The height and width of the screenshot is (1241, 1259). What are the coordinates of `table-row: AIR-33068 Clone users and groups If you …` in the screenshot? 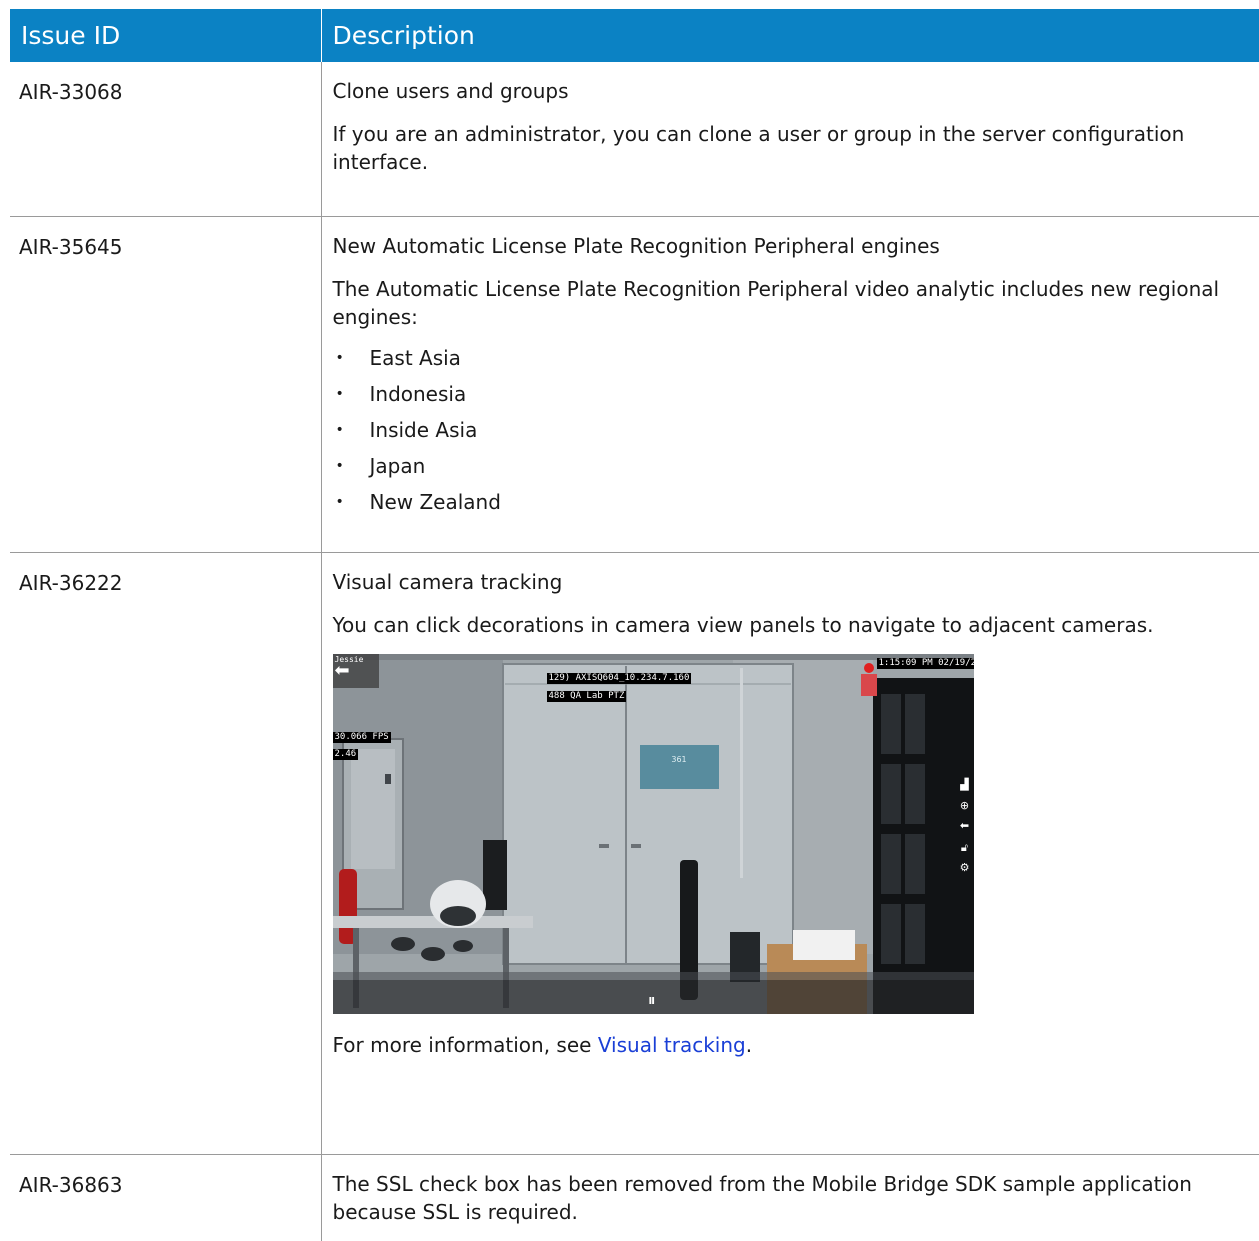 It's located at (634, 139).